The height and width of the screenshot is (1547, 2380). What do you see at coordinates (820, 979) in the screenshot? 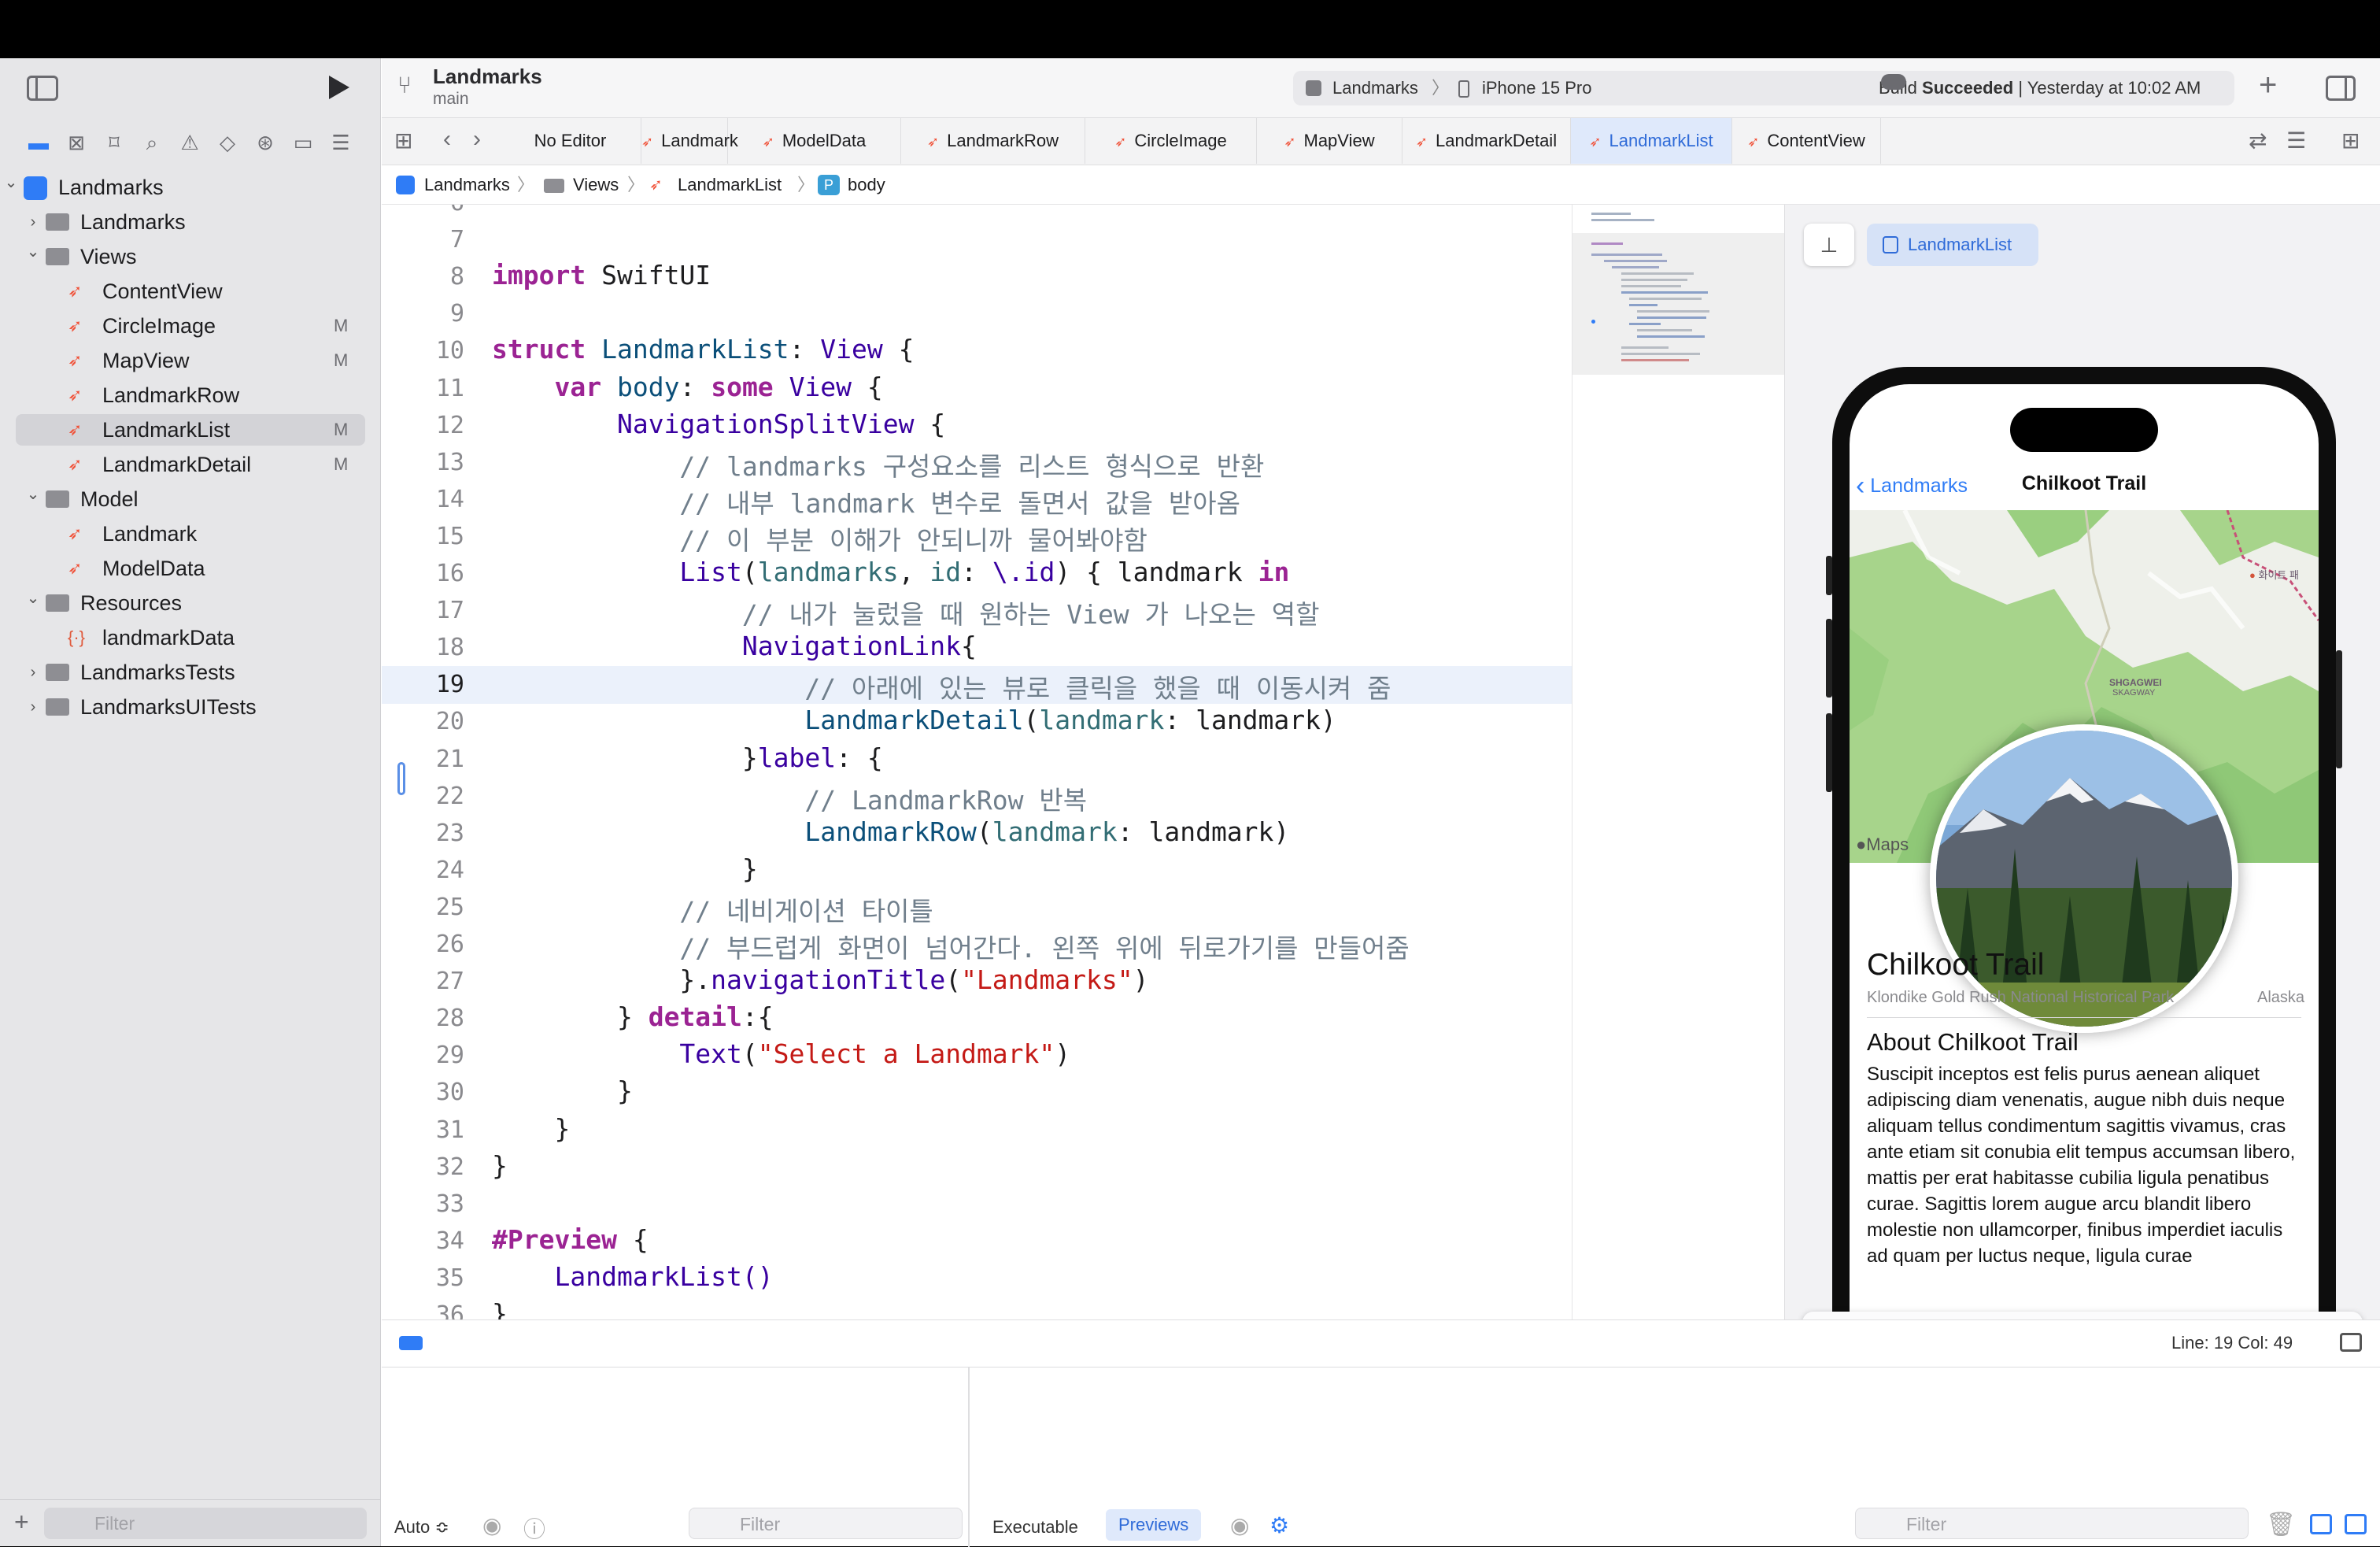
I see `code-line: }.navigationTitle("Landmarks")` at bounding box center [820, 979].